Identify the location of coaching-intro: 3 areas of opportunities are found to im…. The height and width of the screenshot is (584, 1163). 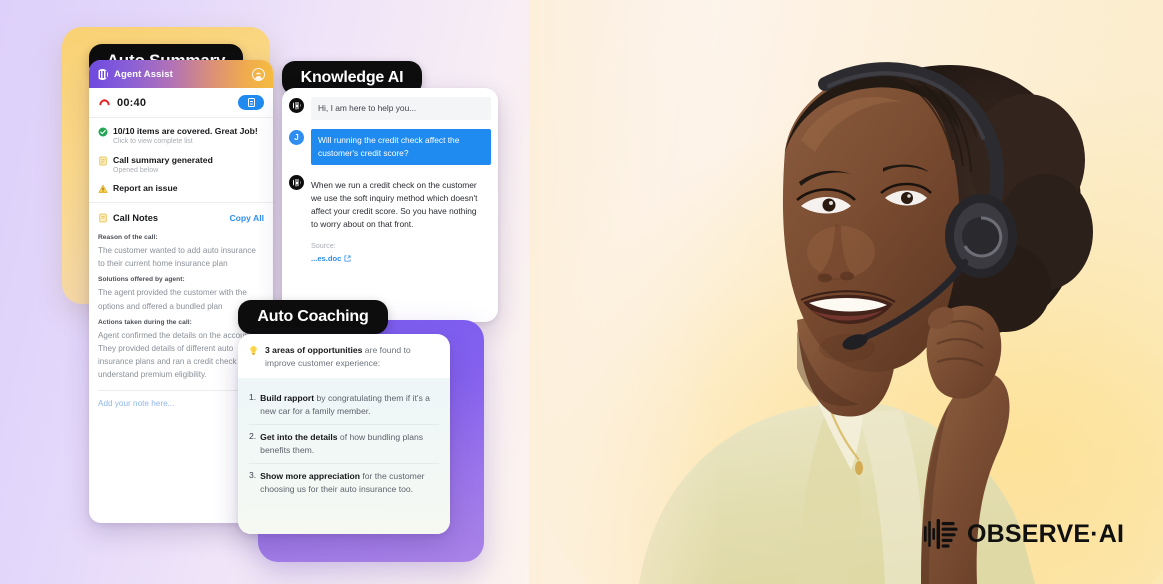
(344, 356).